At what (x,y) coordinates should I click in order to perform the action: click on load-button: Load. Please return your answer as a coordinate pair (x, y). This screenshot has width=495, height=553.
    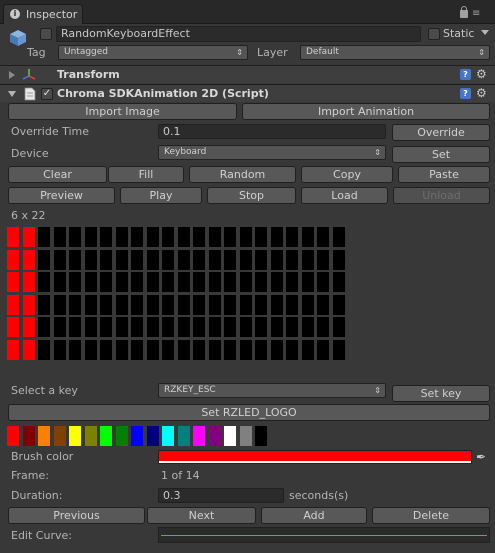
    Looking at the image, I should click on (344, 195).